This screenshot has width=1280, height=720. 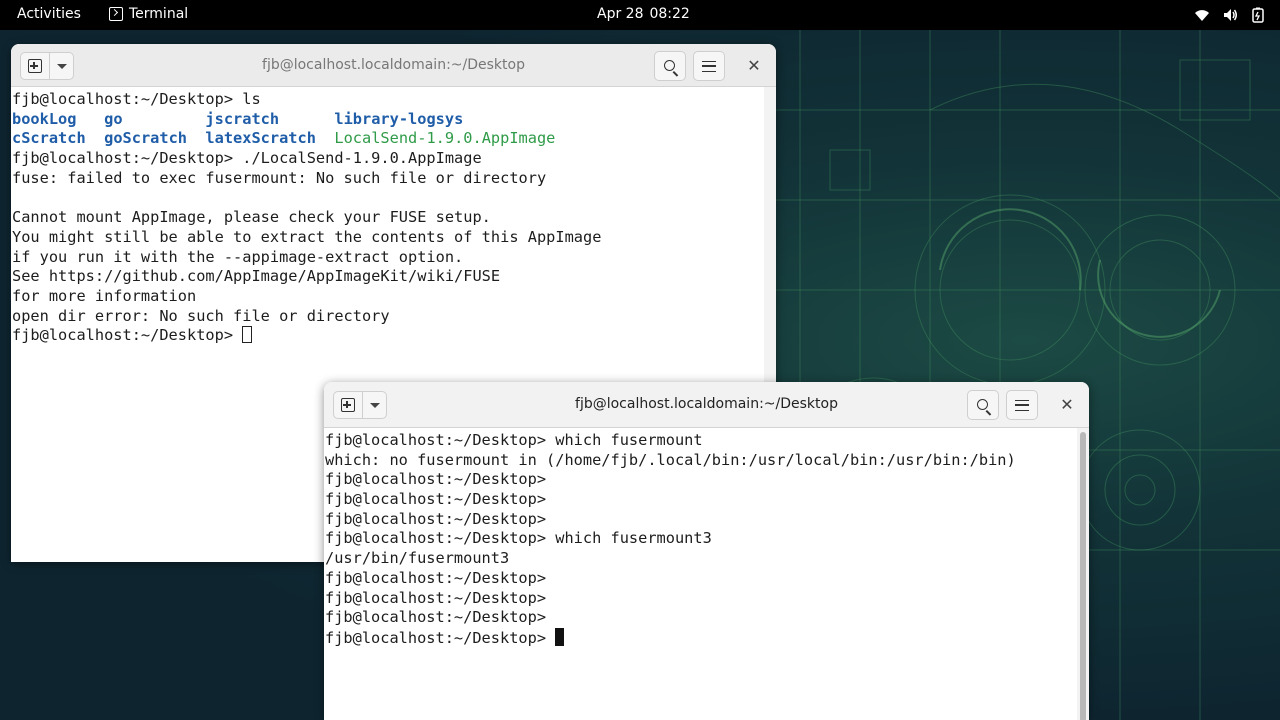 I want to click on system-tray, so click(x=1230, y=15).